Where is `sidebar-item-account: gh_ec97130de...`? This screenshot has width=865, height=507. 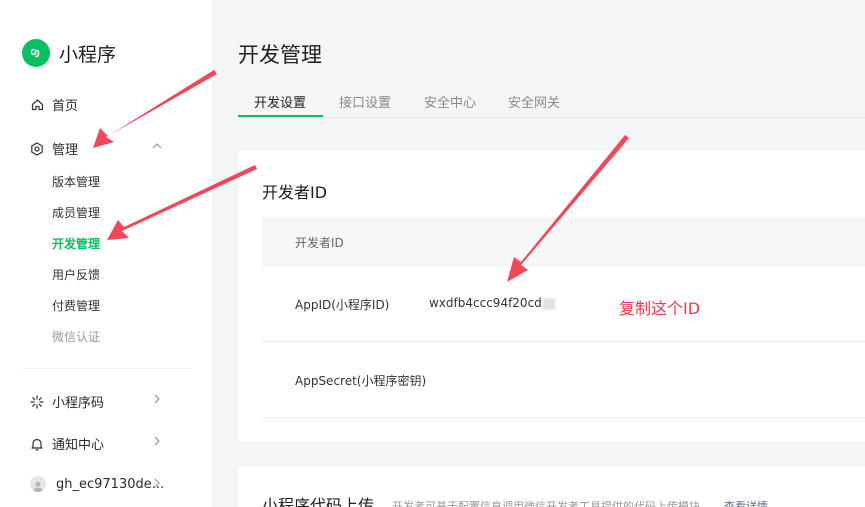
sidebar-item-account: gh_ec97130de... is located at coordinates (97, 484).